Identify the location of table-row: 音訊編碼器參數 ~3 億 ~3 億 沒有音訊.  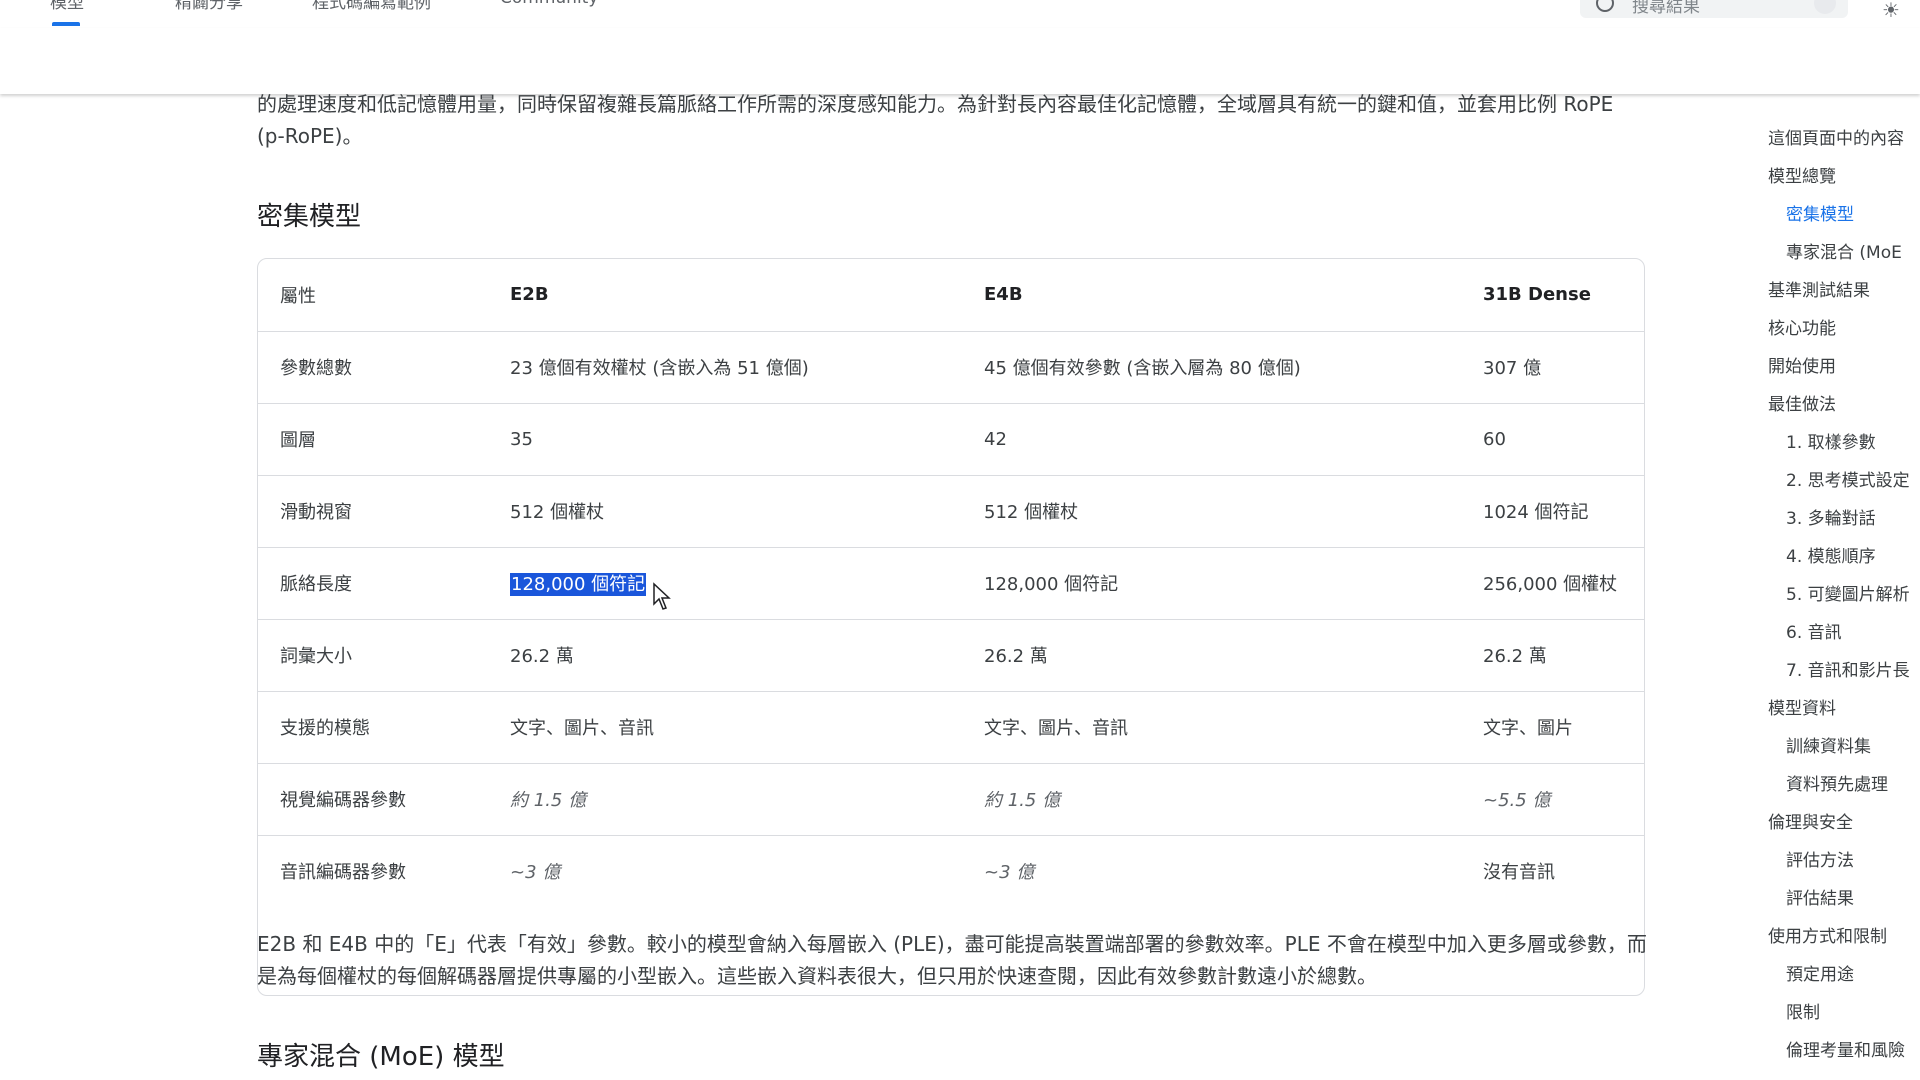
(951, 870).